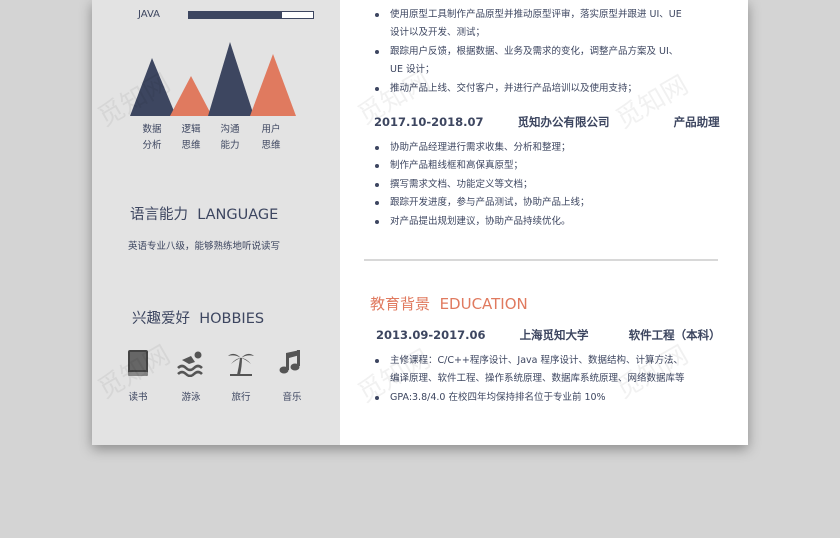  I want to click on ability-label-line1: 数据, so click(152, 129).